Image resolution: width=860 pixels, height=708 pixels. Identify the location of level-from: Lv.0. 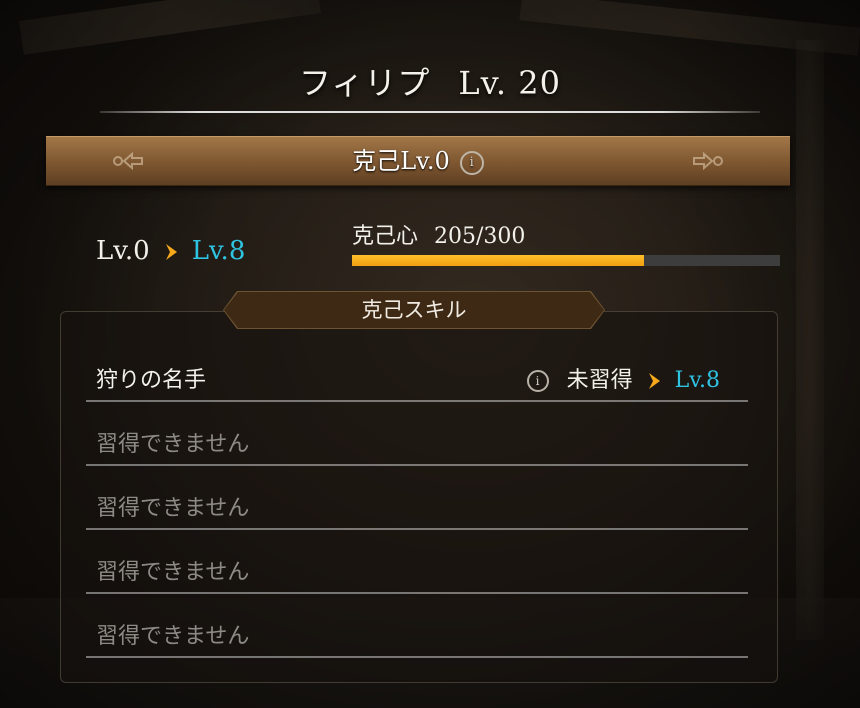
(123, 251).